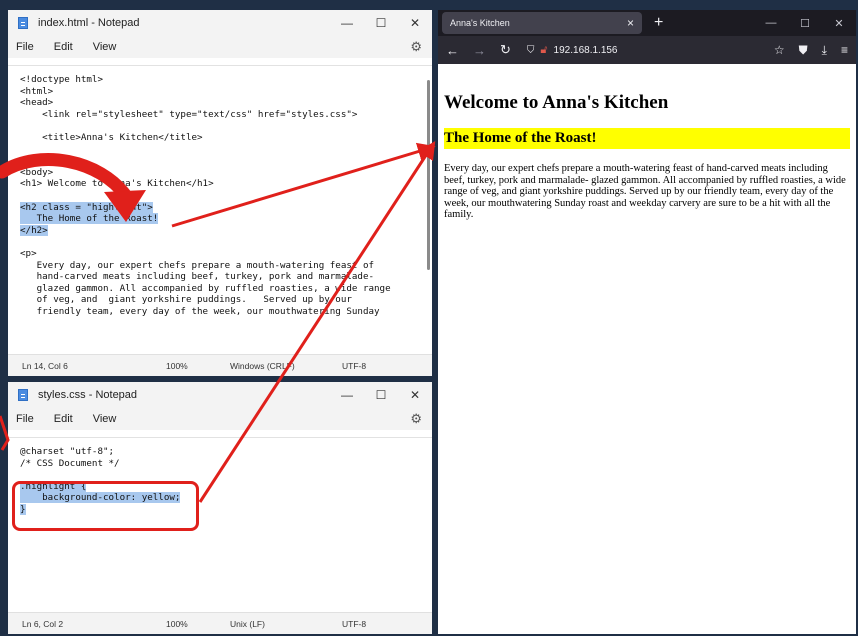 Image resolution: width=858 pixels, height=636 pixels. Describe the element at coordinates (479, 50) in the screenshot. I see `forward-icon: →` at that location.